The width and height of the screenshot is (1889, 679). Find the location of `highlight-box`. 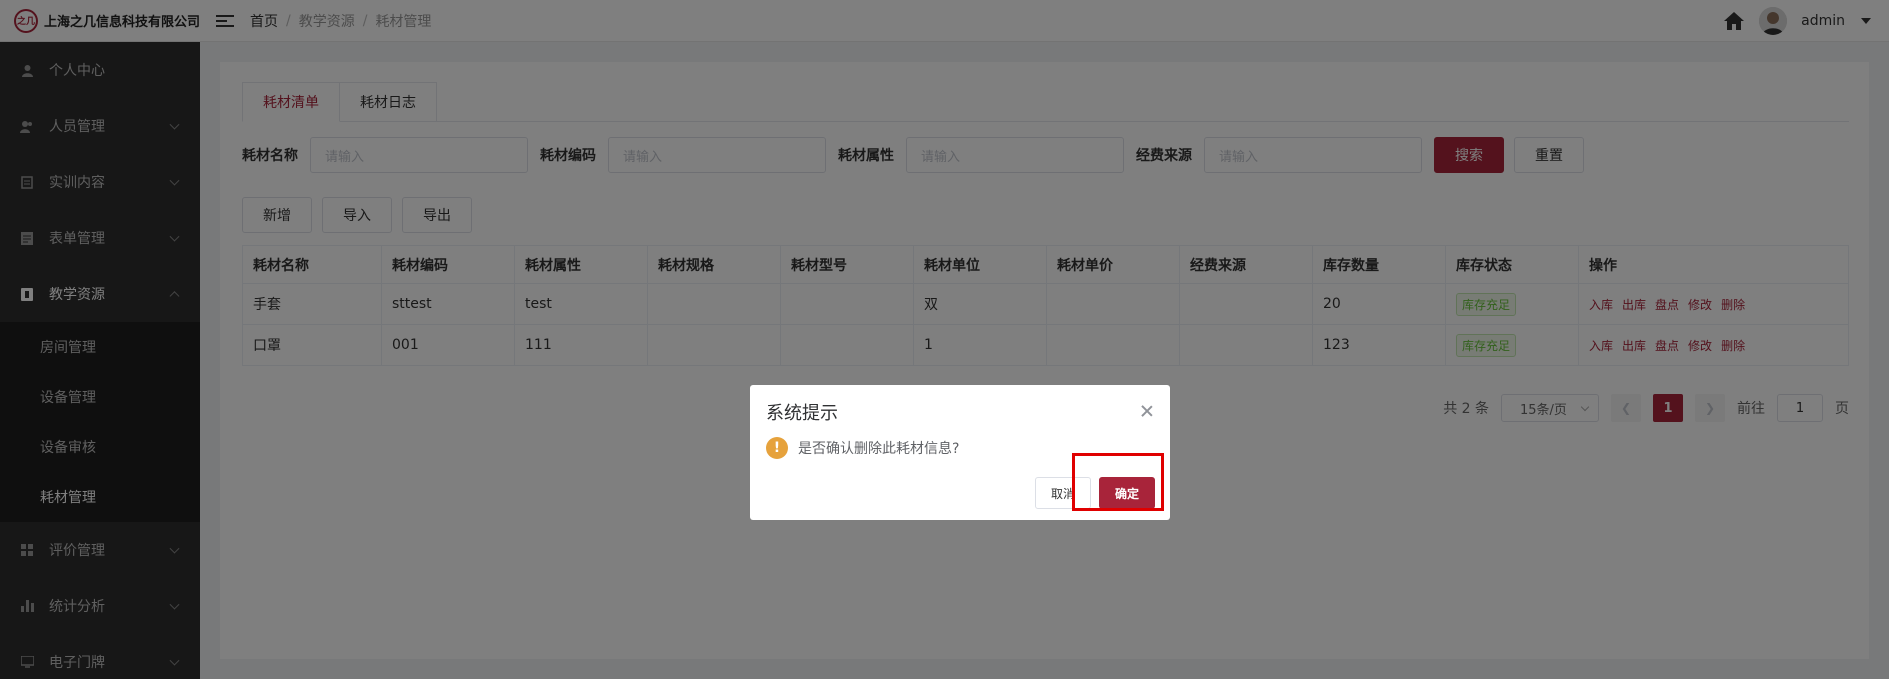

highlight-box is located at coordinates (1118, 482).